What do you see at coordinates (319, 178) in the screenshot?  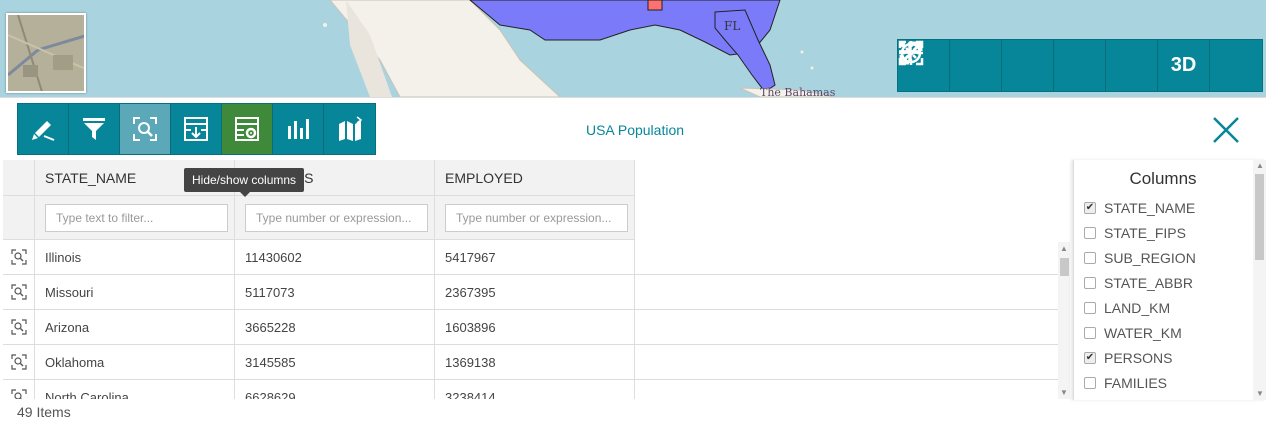 I see `table-header-row: STATE_NAME PERSONS EMPLOYED` at bounding box center [319, 178].